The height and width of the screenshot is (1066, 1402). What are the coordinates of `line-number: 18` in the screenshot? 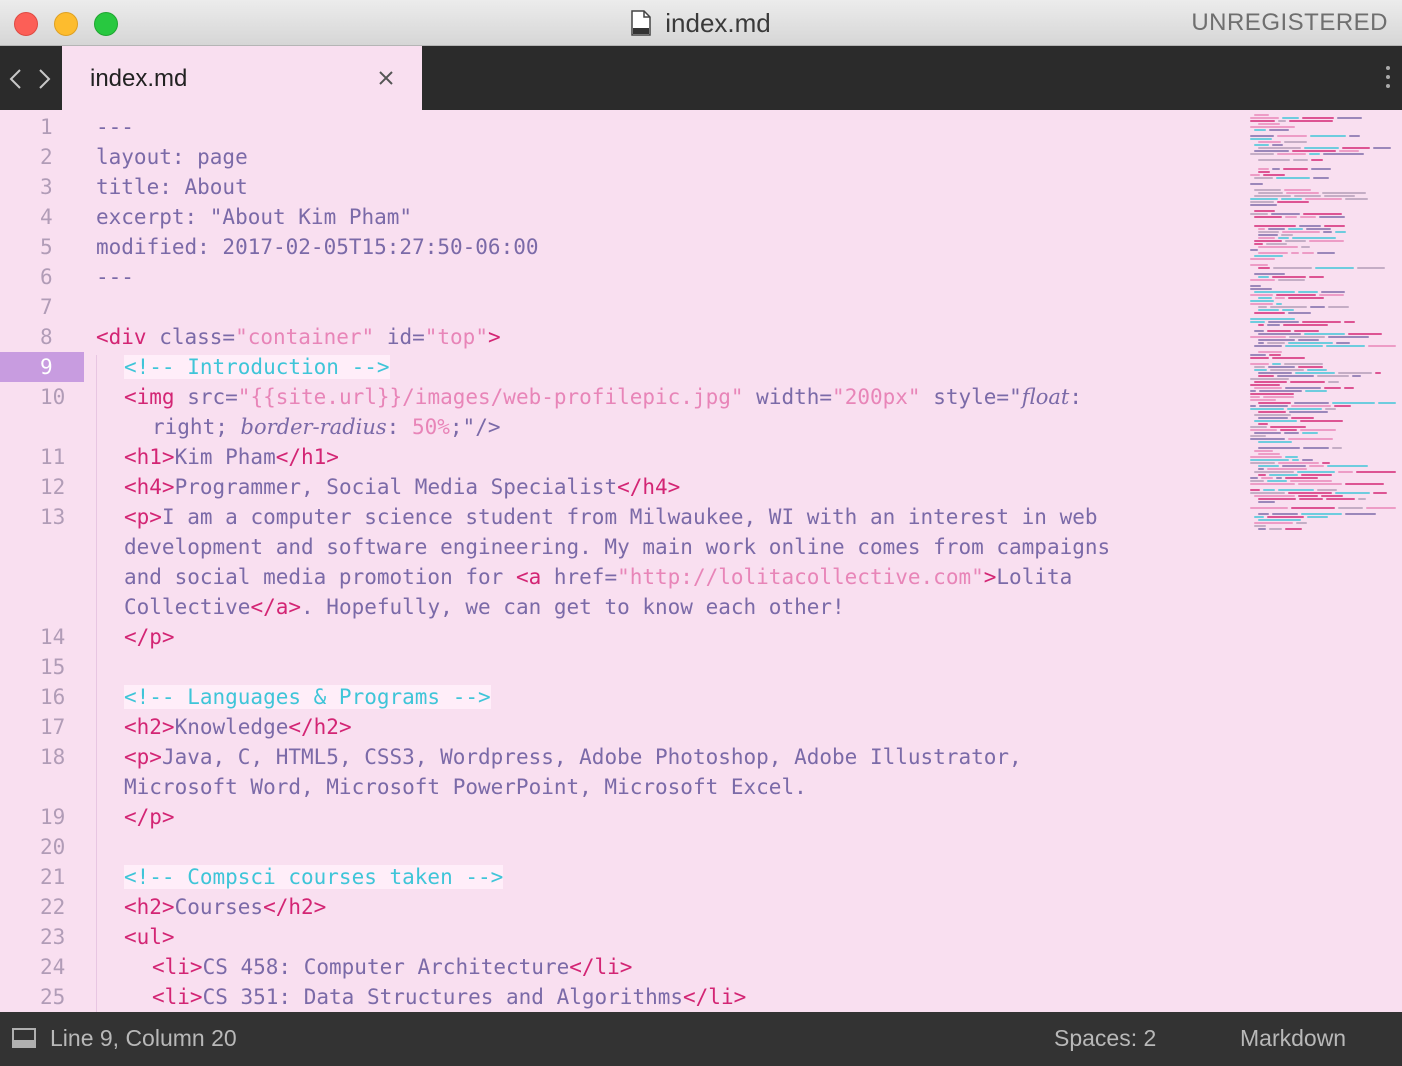 It's located at (53, 757).